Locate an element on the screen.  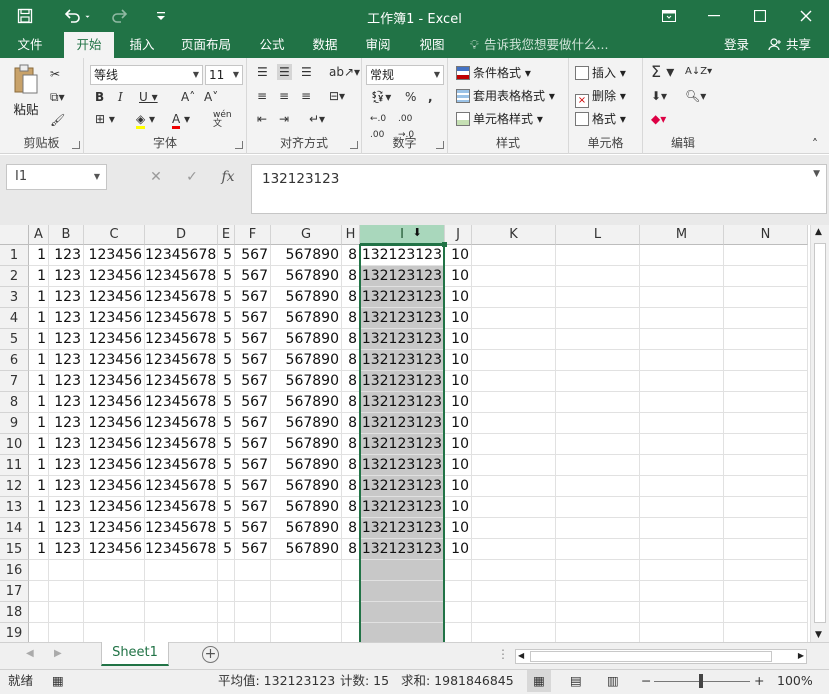
cell-g1: 567890 is located at coordinates (306, 255).